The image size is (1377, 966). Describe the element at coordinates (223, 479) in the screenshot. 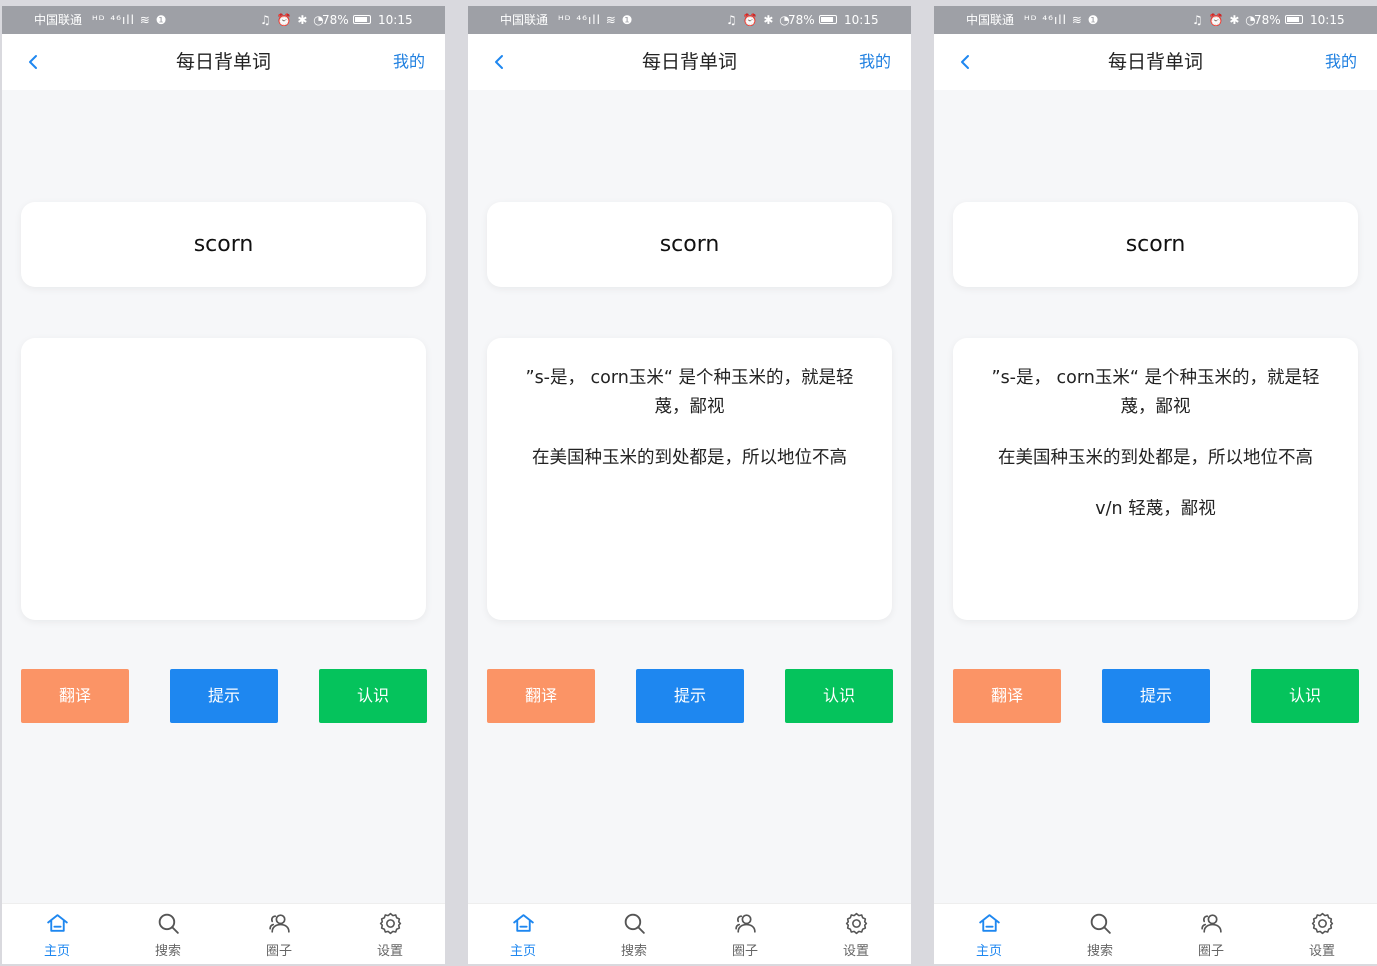

I see `definition-card` at that location.